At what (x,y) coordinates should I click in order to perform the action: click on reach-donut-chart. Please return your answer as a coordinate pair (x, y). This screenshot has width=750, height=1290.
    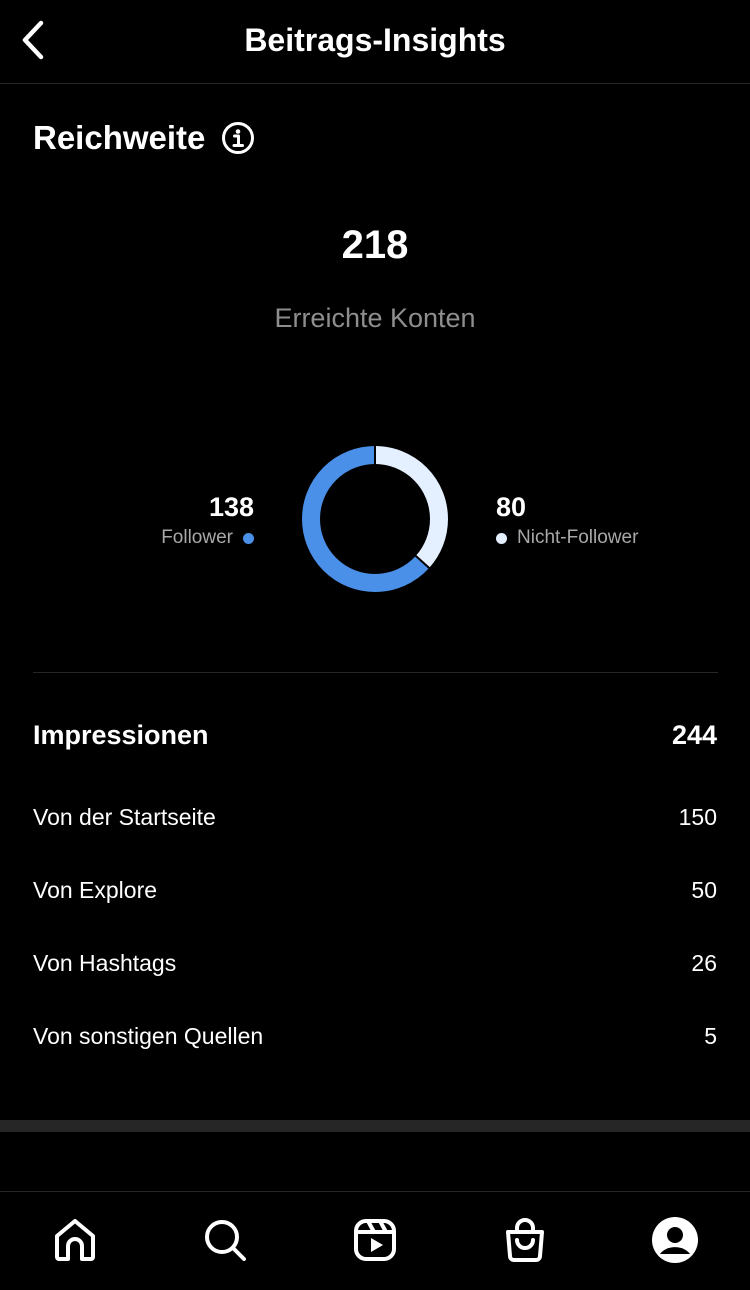
    Looking at the image, I should click on (375, 519).